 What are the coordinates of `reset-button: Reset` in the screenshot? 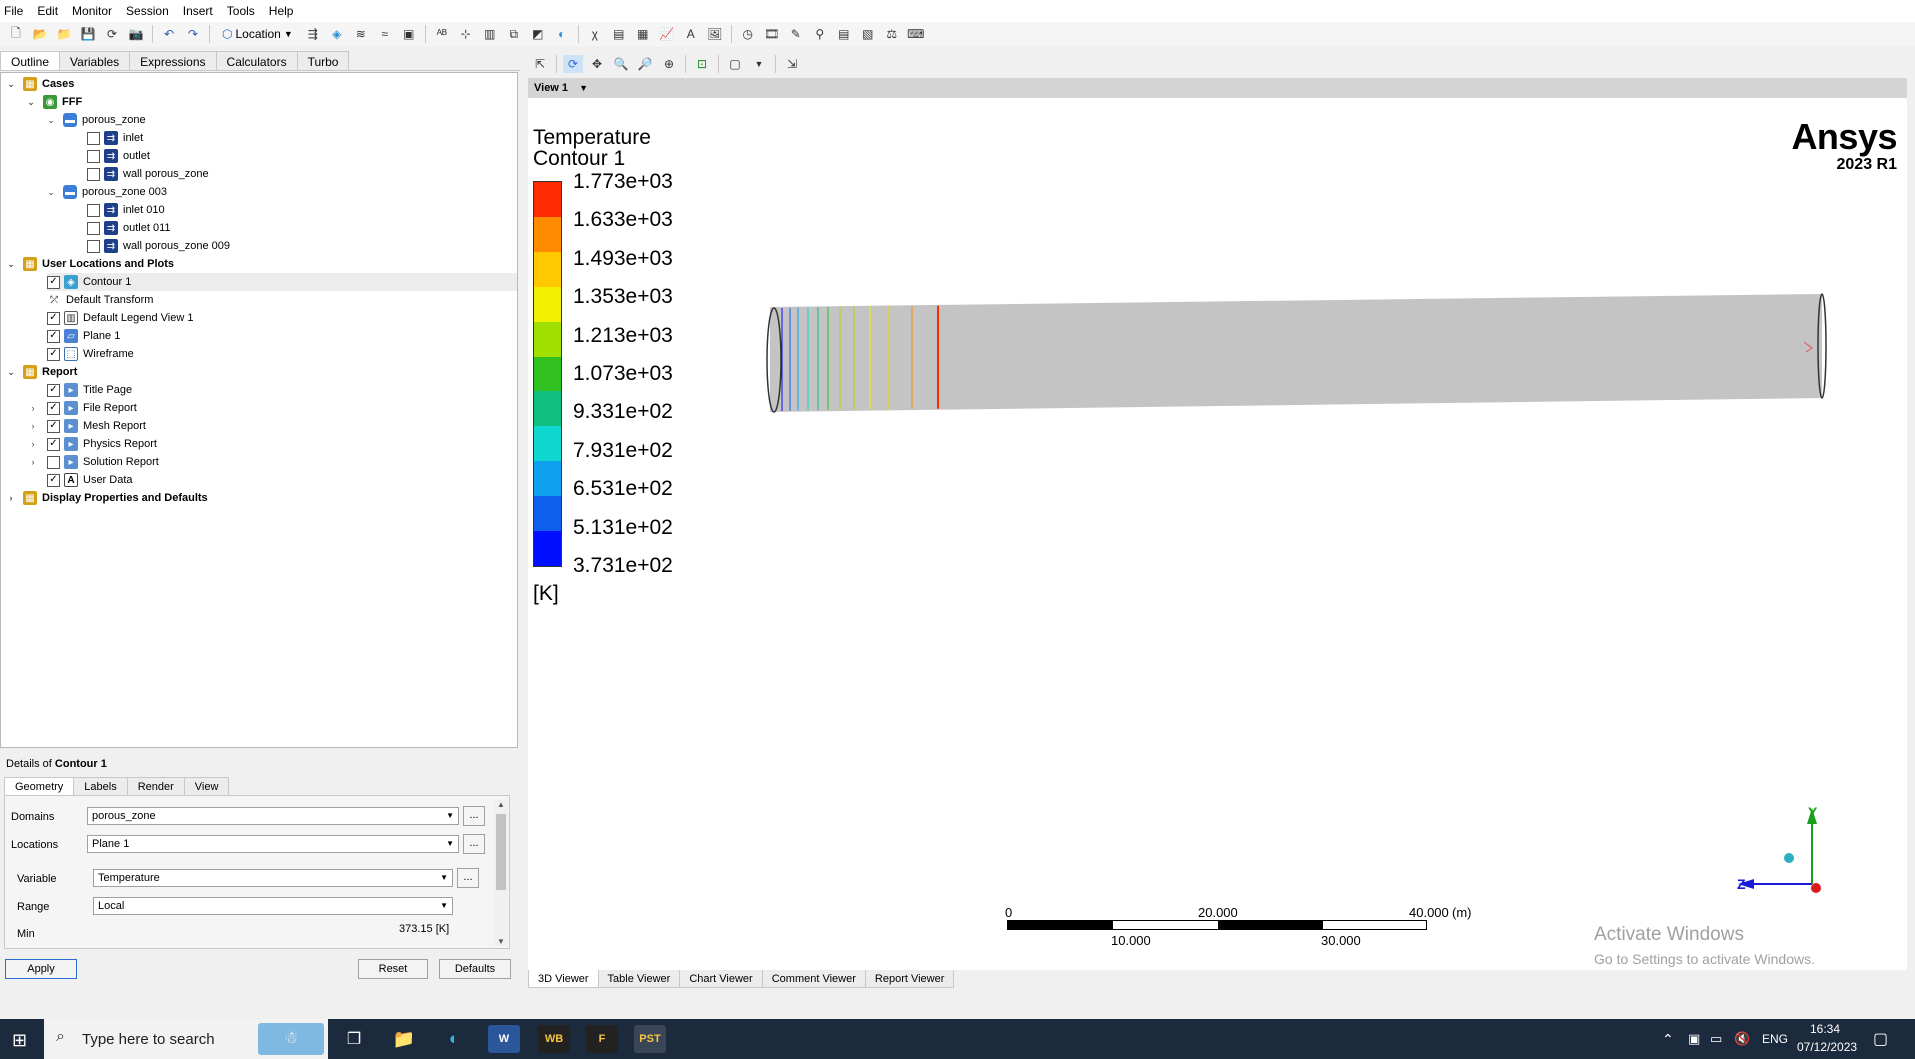 It's located at (393, 969).